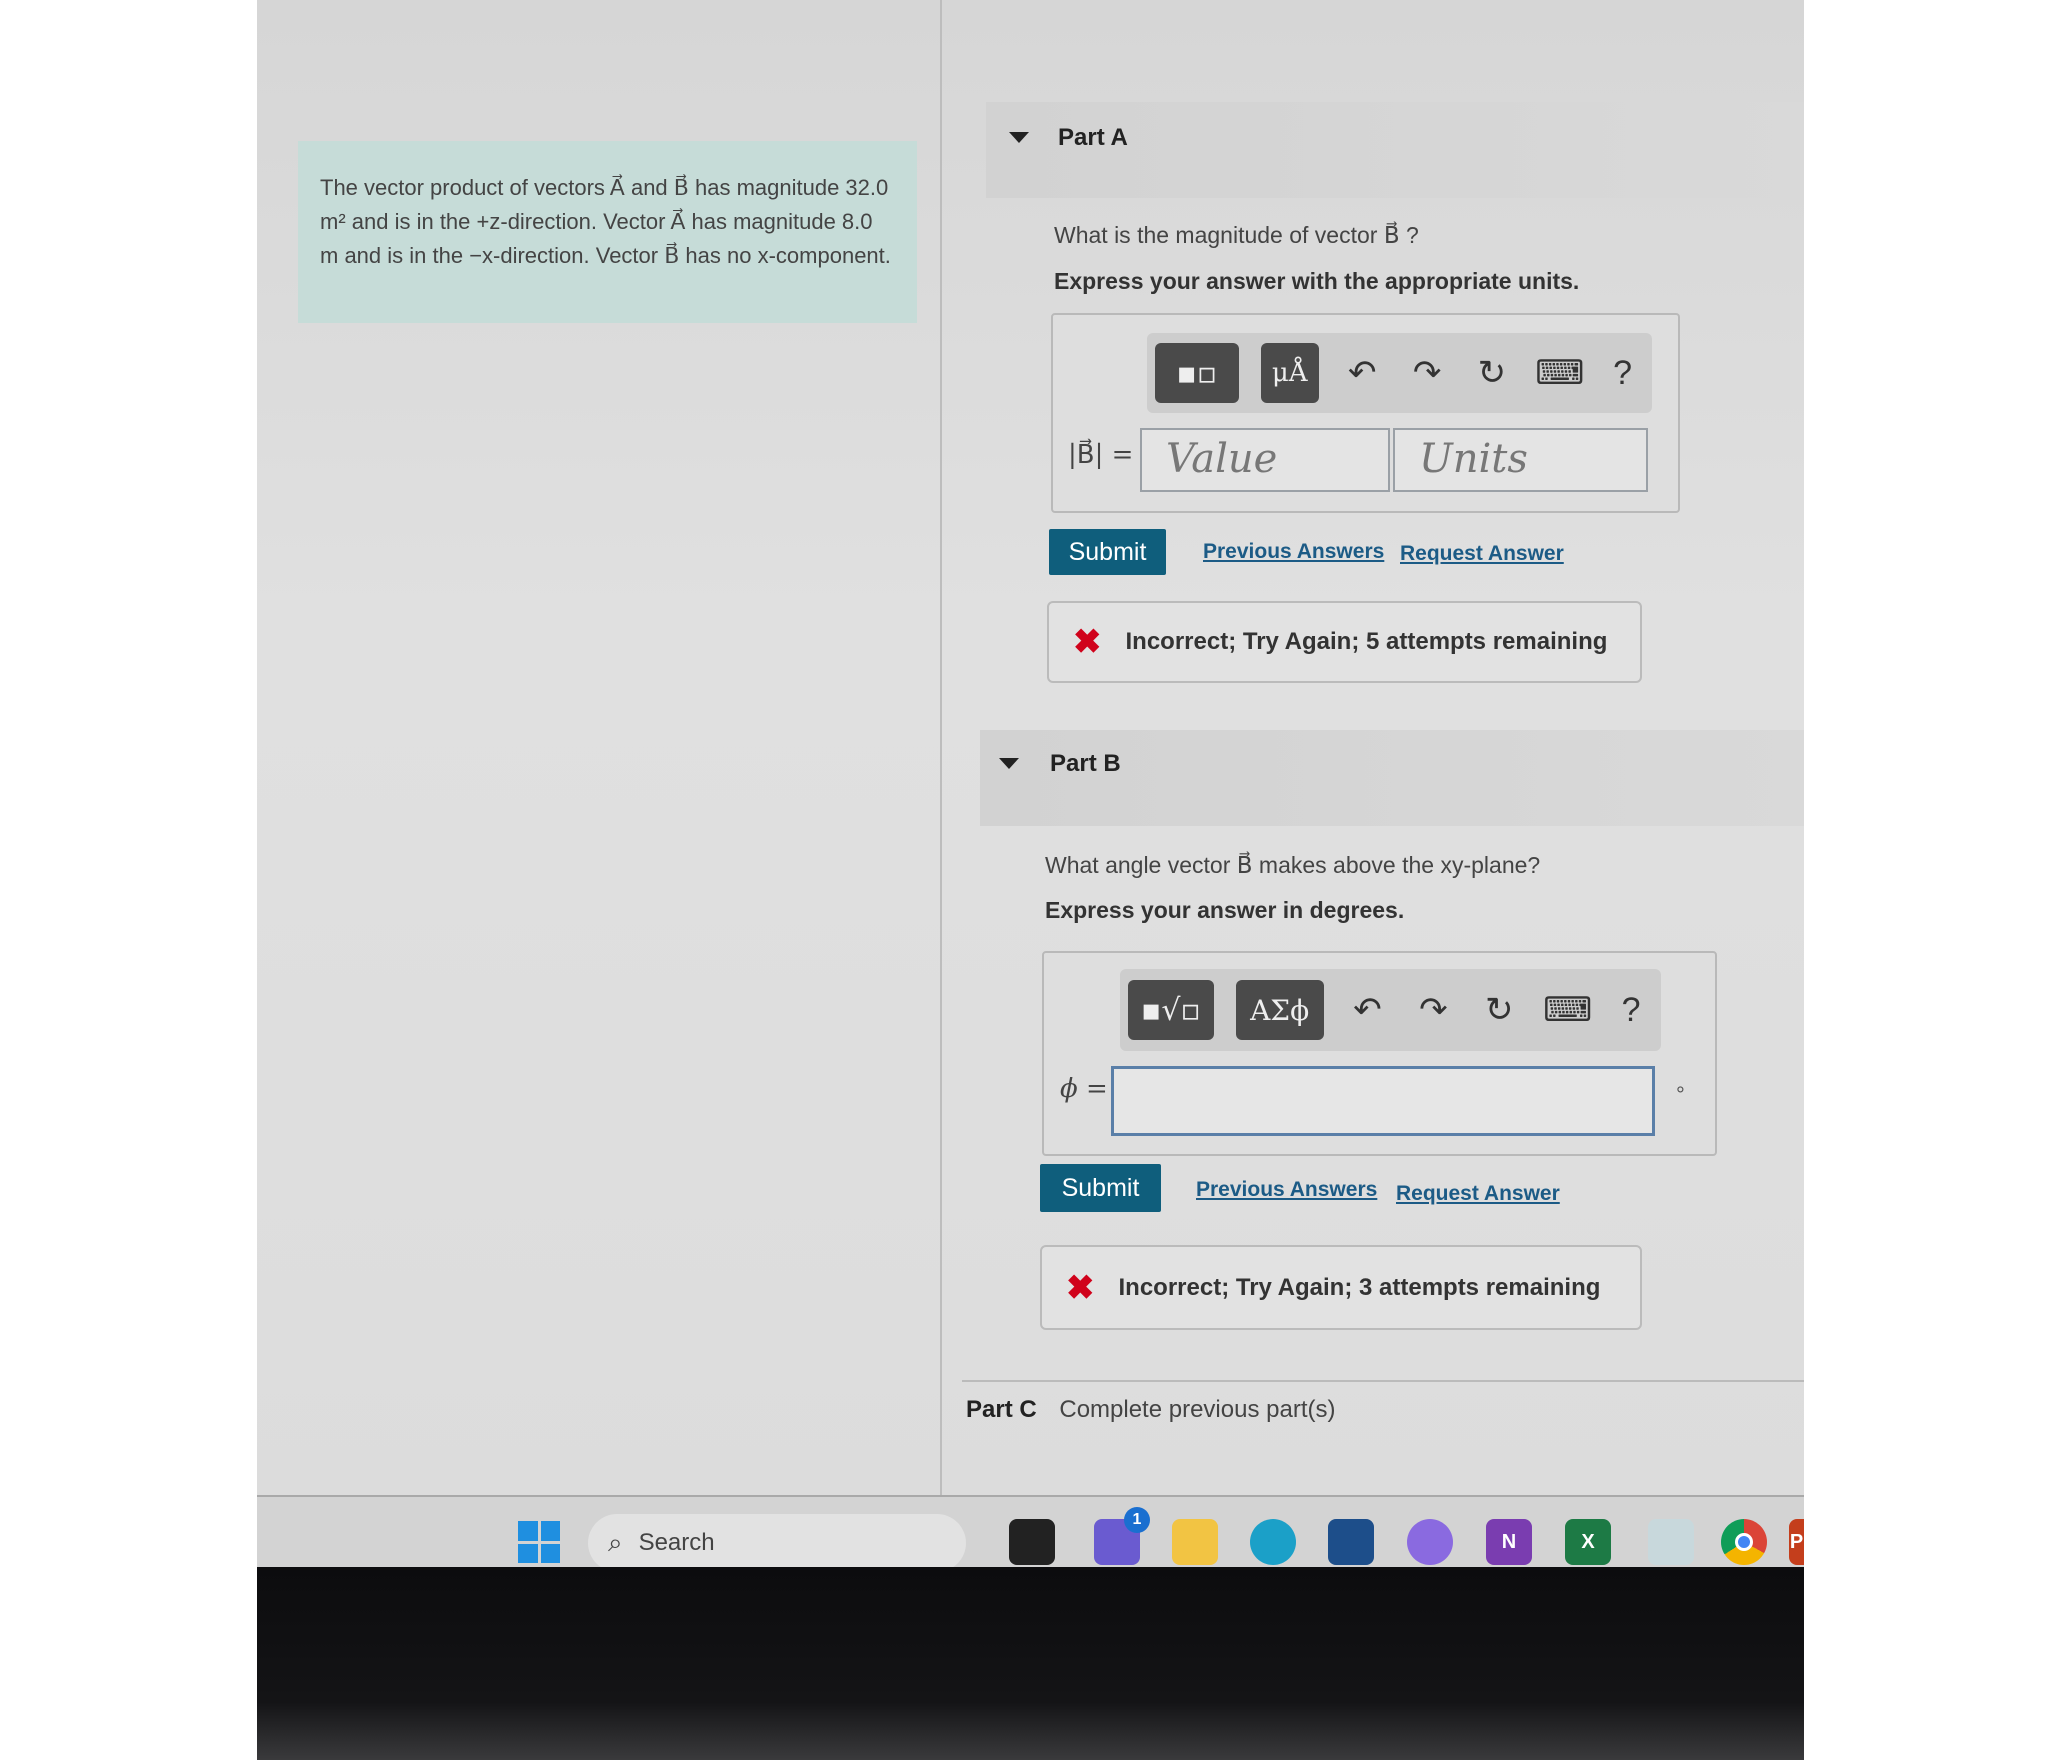 This screenshot has height=1760, width=2048. Describe the element at coordinates (1796, 1542) in the screenshot. I see `powerpoint-icon: P` at that location.